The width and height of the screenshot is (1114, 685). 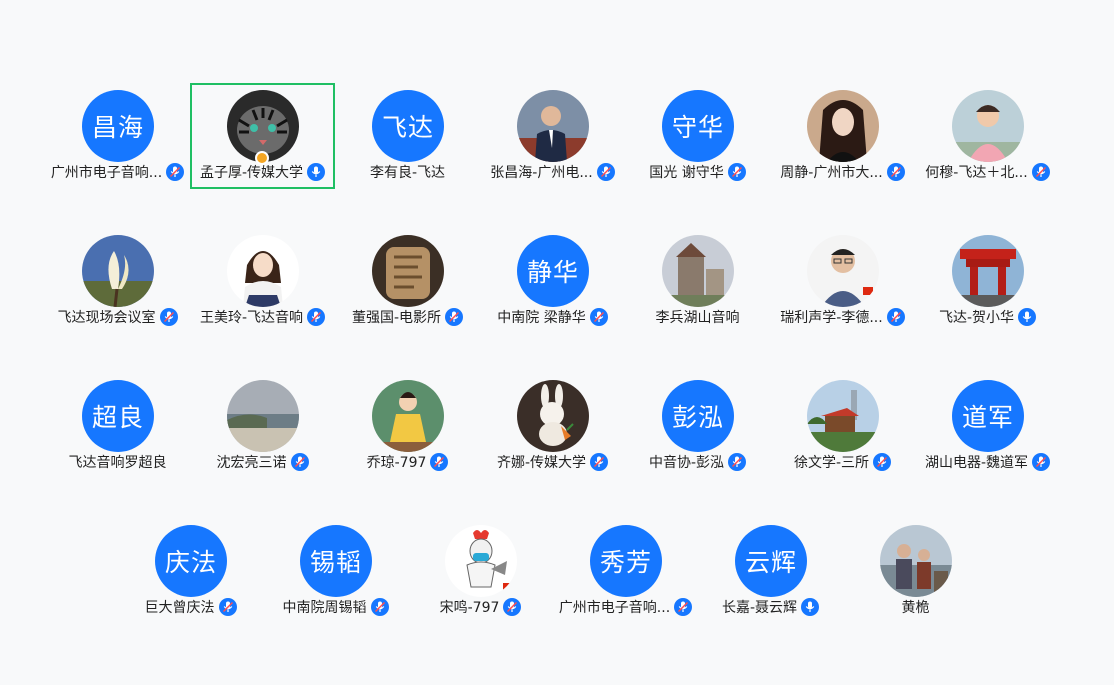 What do you see at coordinates (843, 126) in the screenshot?
I see `woman-portrait-photo-icon` at bounding box center [843, 126].